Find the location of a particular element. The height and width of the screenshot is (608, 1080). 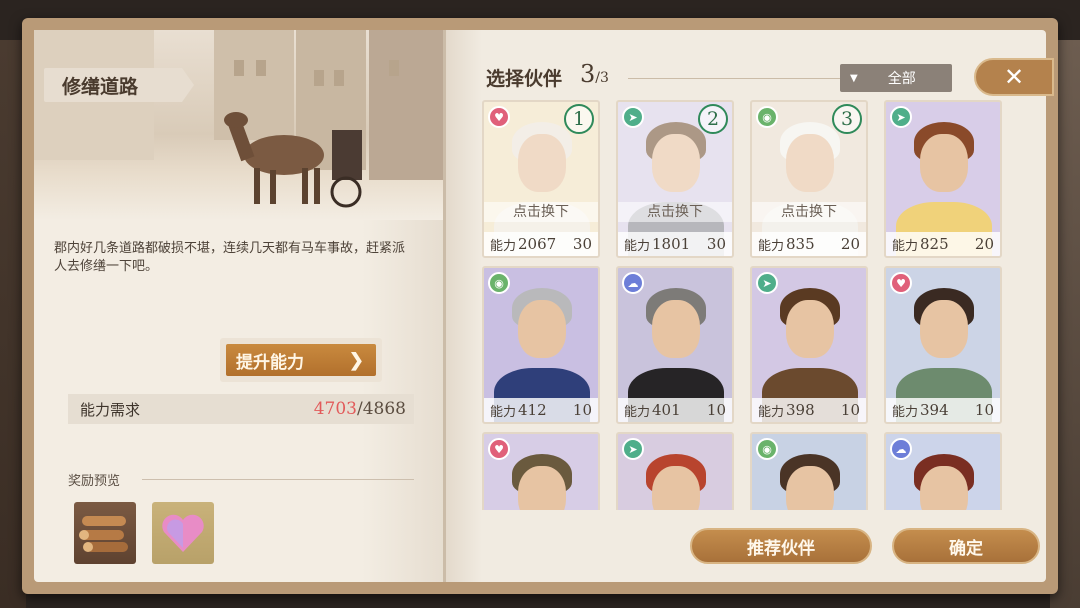

power-value: 2067 is located at coordinates (537, 244).